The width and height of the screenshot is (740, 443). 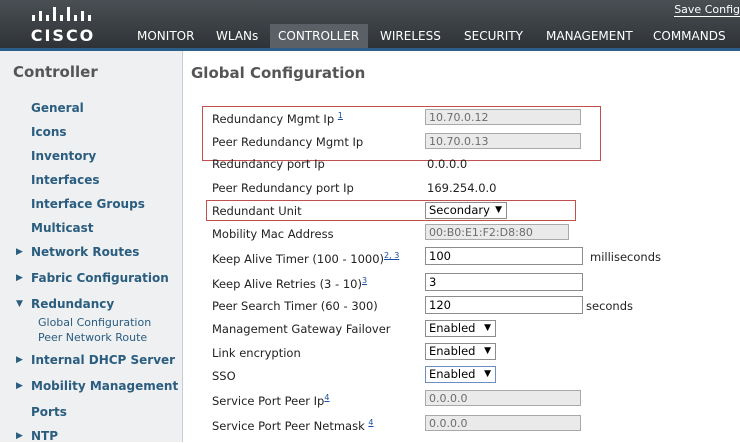 I want to click on nav-commands: COMMANDS, so click(x=689, y=38).